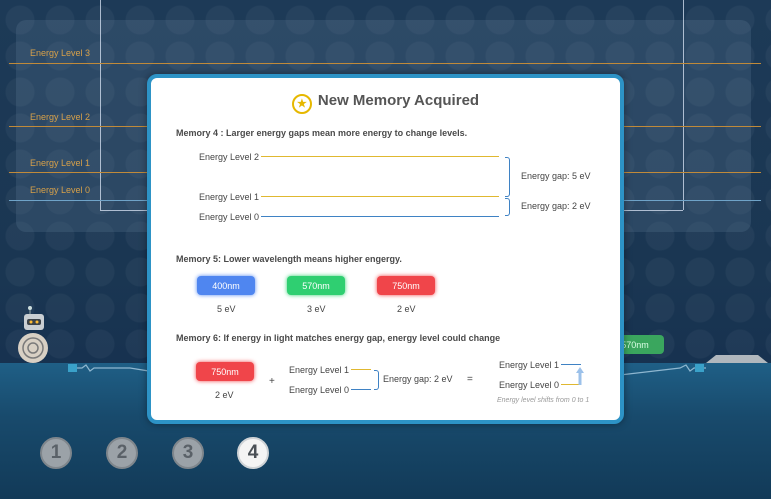  What do you see at coordinates (229, 217) in the screenshot?
I see `m4-level0-label: Energy Level 0` at bounding box center [229, 217].